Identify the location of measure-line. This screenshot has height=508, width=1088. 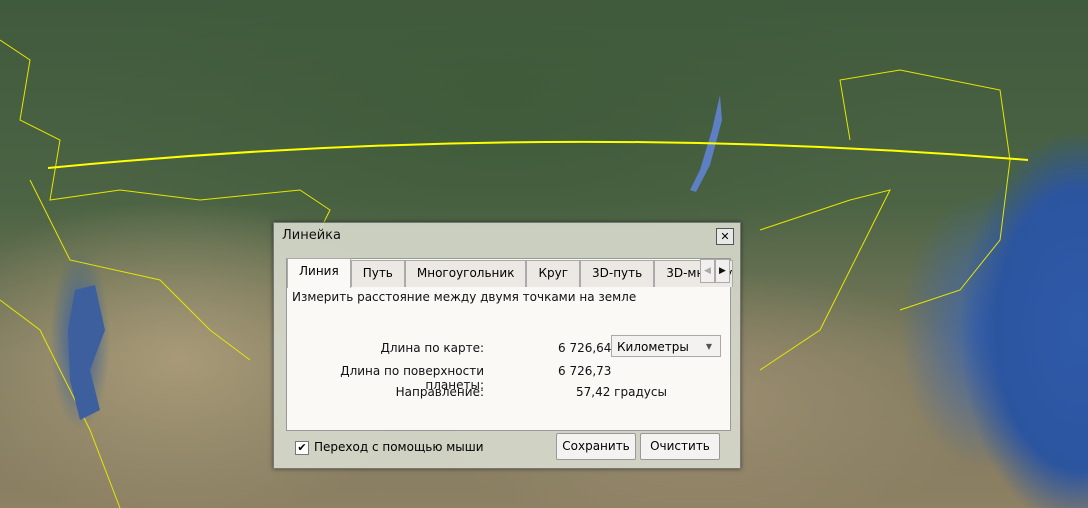
(538, 154).